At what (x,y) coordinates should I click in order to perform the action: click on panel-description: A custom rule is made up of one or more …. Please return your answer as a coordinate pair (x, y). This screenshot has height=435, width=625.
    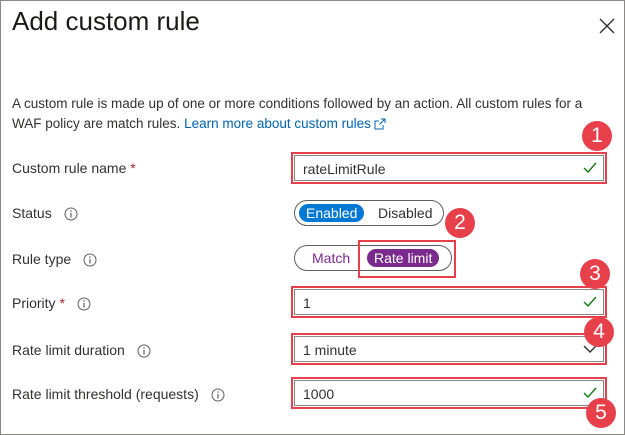
    Looking at the image, I should click on (312, 114).